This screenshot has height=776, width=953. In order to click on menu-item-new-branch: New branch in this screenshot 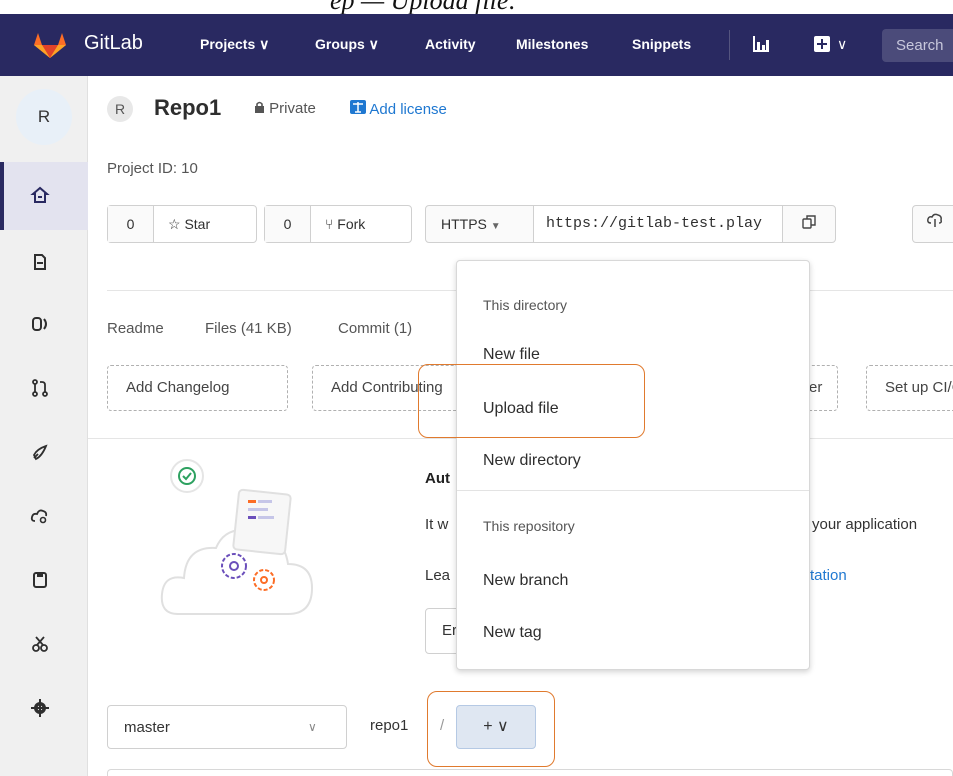, I will do `click(525, 581)`.